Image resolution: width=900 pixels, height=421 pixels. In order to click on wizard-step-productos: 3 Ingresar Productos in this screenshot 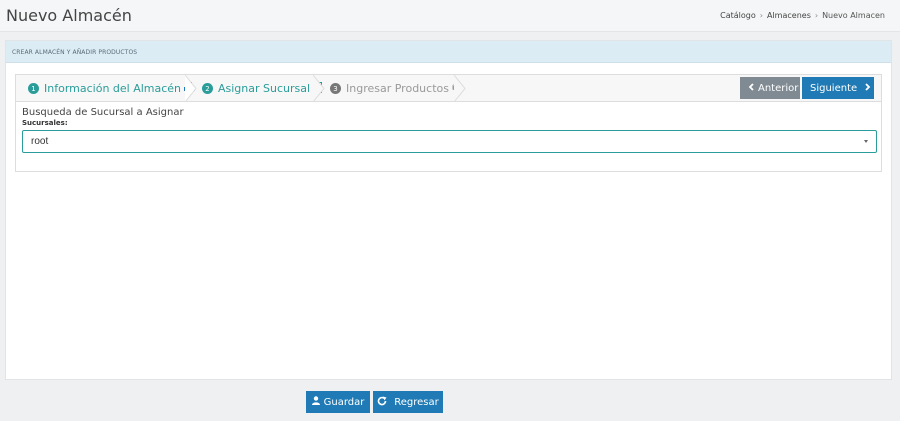, I will do `click(396, 88)`.